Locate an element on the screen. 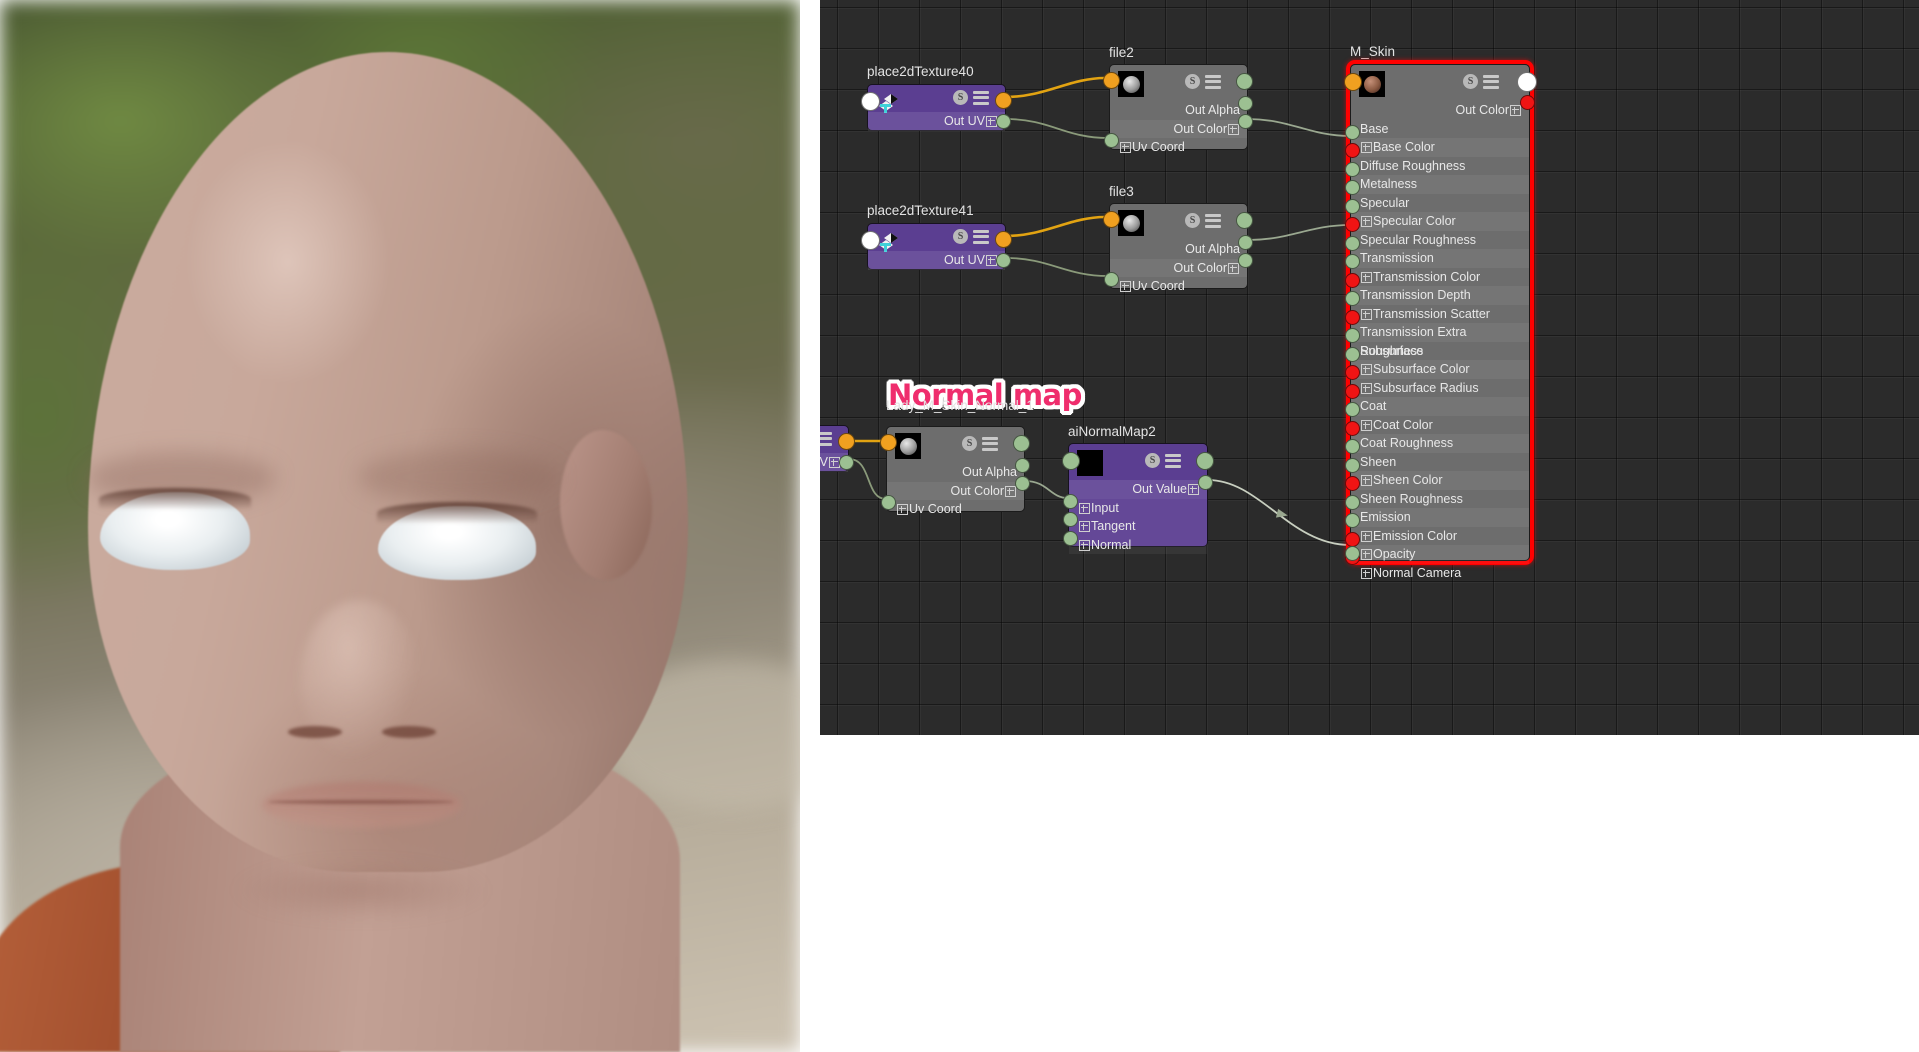  attr-row-subsurface-radius: Subsurface Radius is located at coordinates (1440, 388).